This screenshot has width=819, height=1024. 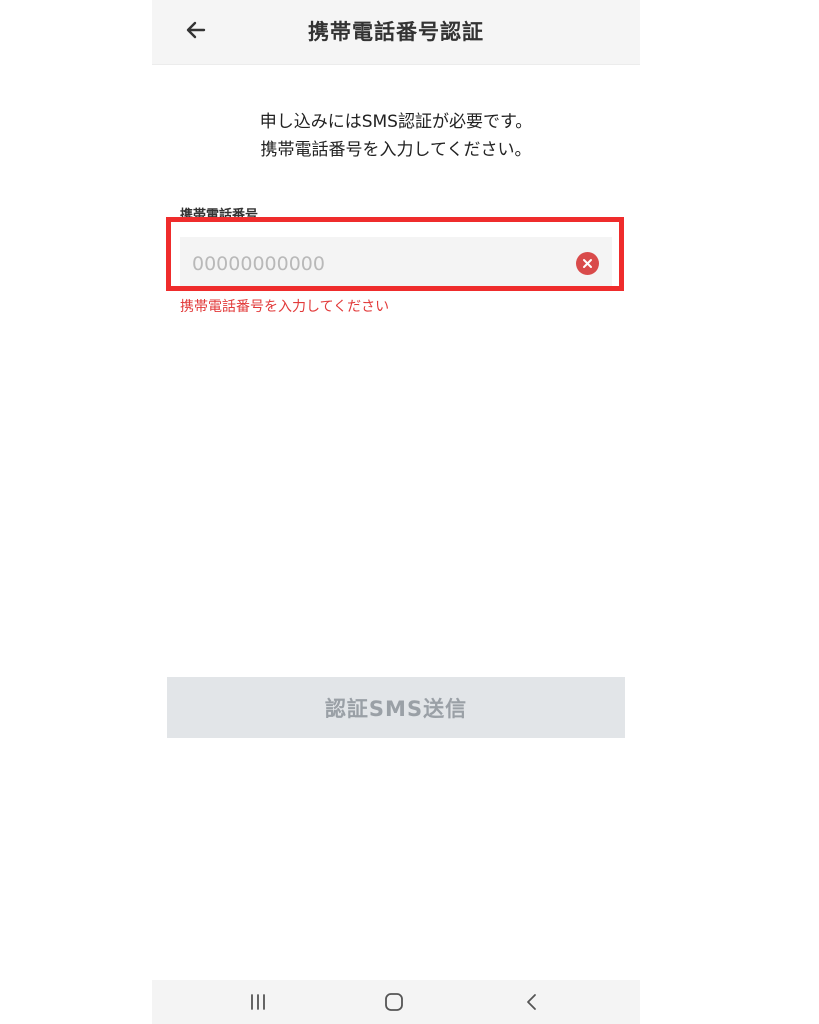 I want to click on nav-back-button, so click(x=532, y=1002).